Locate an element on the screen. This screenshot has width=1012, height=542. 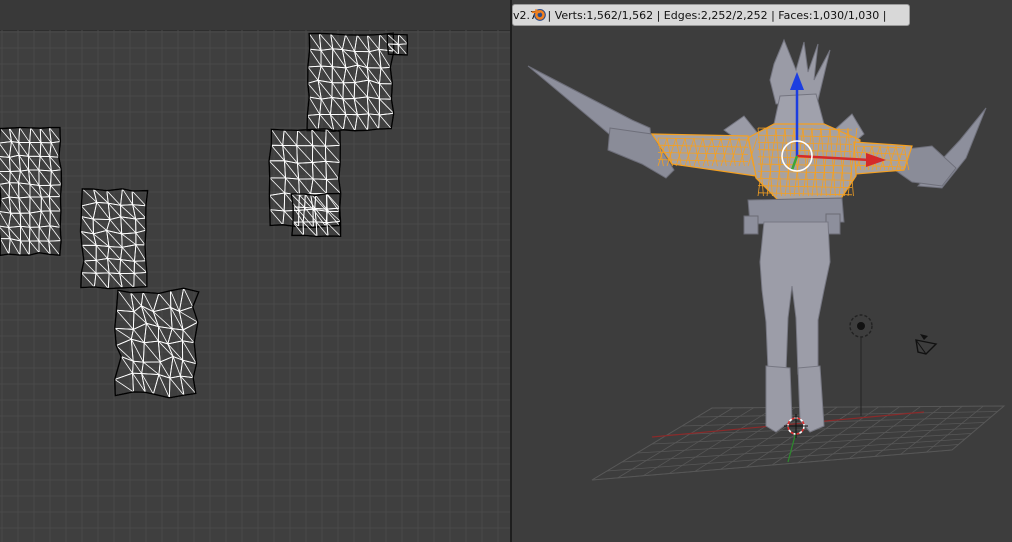
uv-island-torso is located at coordinates (114, 239).